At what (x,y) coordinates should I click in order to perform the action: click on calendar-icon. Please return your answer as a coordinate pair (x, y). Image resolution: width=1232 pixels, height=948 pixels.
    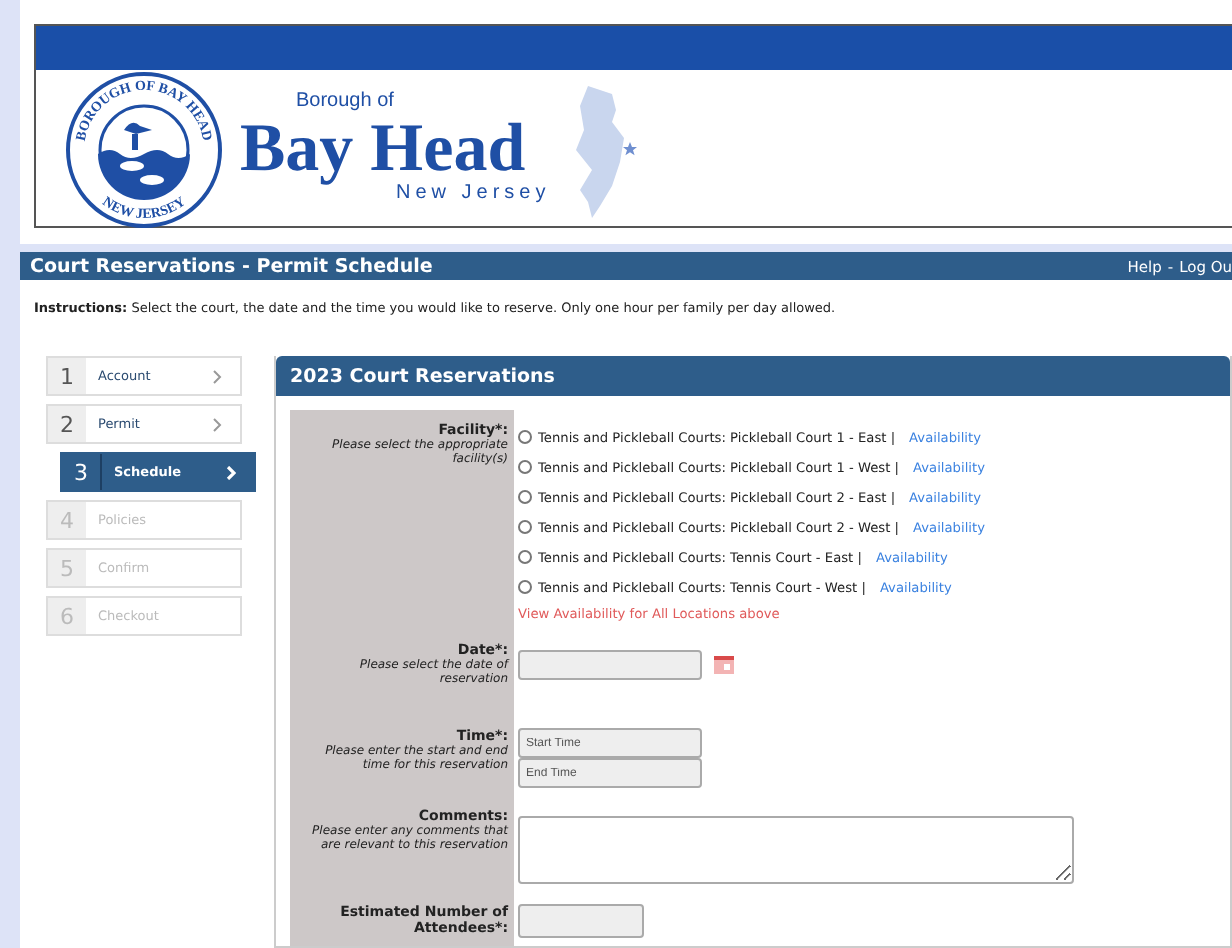
    Looking at the image, I should click on (724, 665).